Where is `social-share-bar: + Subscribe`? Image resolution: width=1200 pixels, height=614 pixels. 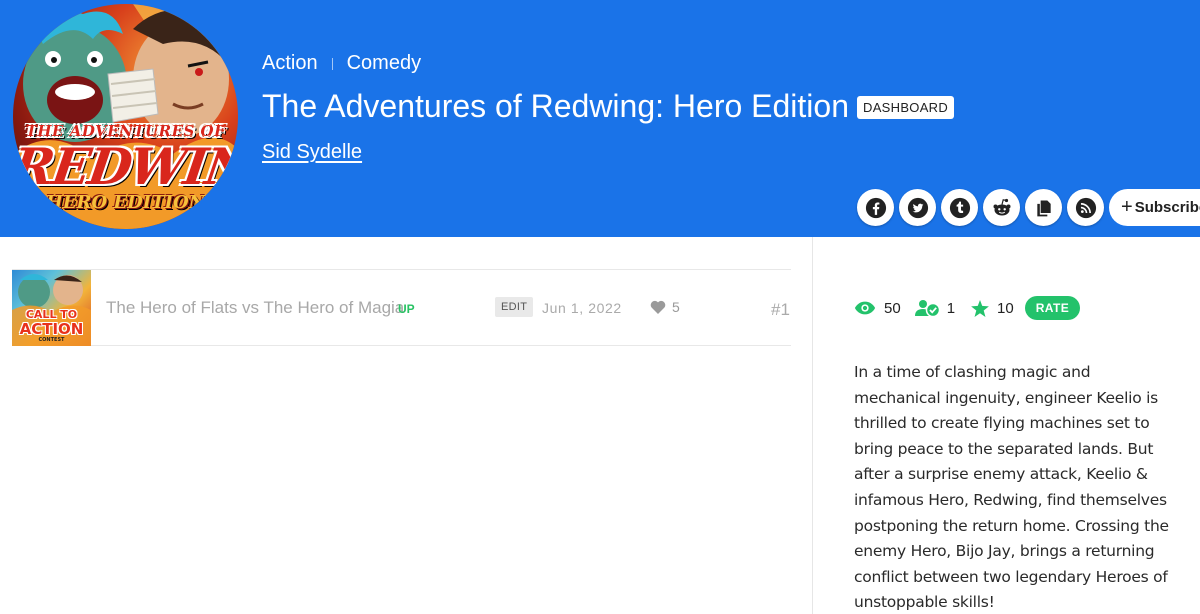
social-share-bar: + Subscribe is located at coordinates (1028, 207).